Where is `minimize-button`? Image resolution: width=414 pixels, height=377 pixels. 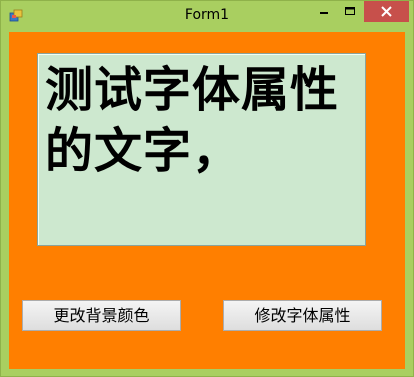
minimize-button is located at coordinates (324, 11).